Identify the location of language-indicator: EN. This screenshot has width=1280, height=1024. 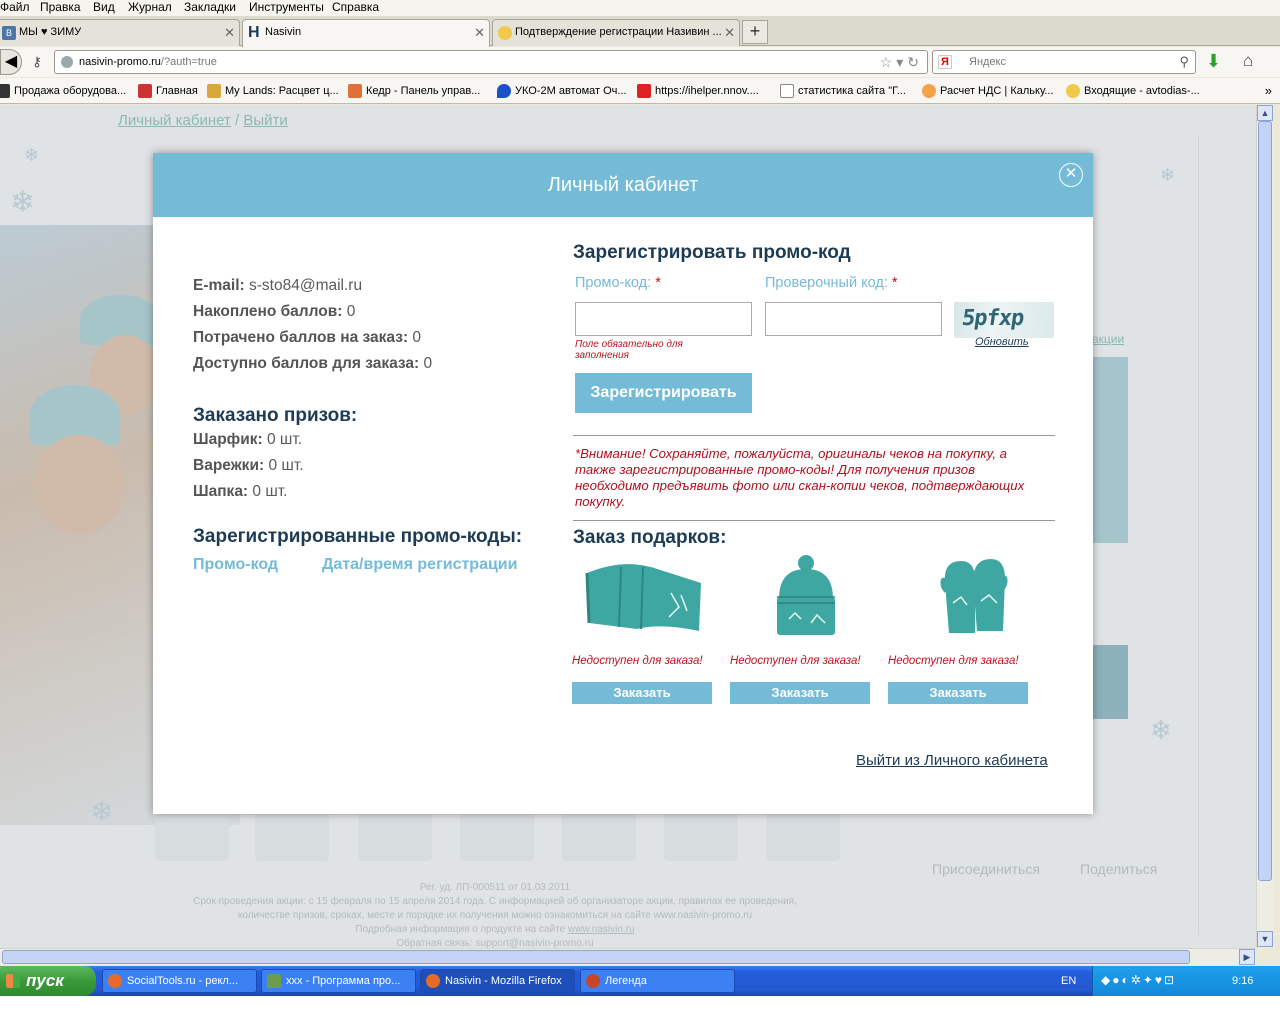
(1068, 981).